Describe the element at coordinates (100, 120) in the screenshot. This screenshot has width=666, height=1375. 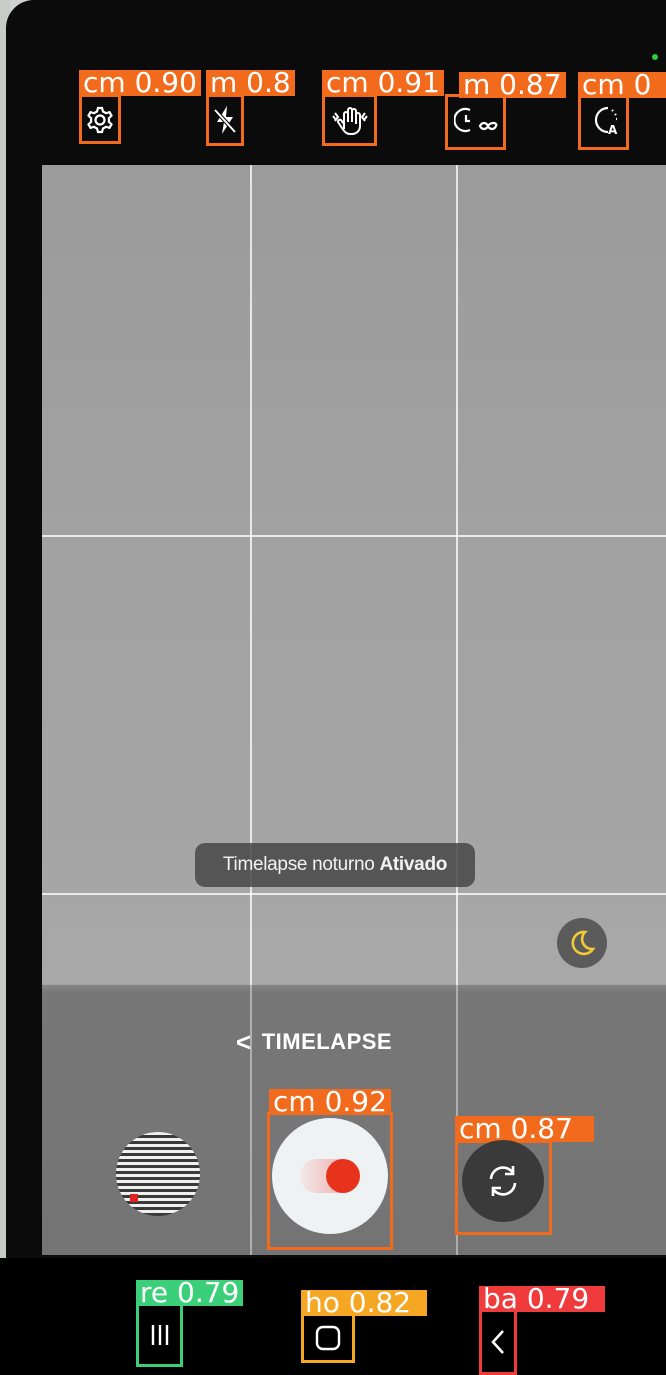
I see `gear-icon` at that location.